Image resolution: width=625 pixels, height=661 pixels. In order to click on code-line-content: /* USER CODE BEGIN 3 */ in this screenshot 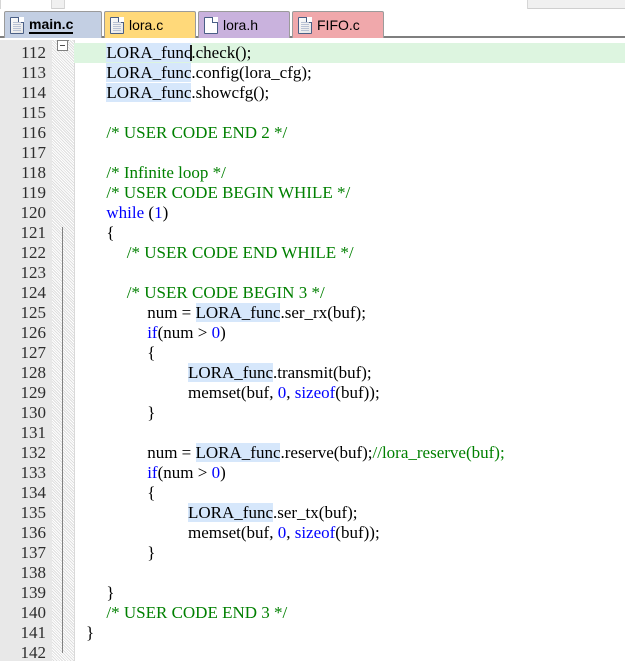, I will do `click(199, 292)`.